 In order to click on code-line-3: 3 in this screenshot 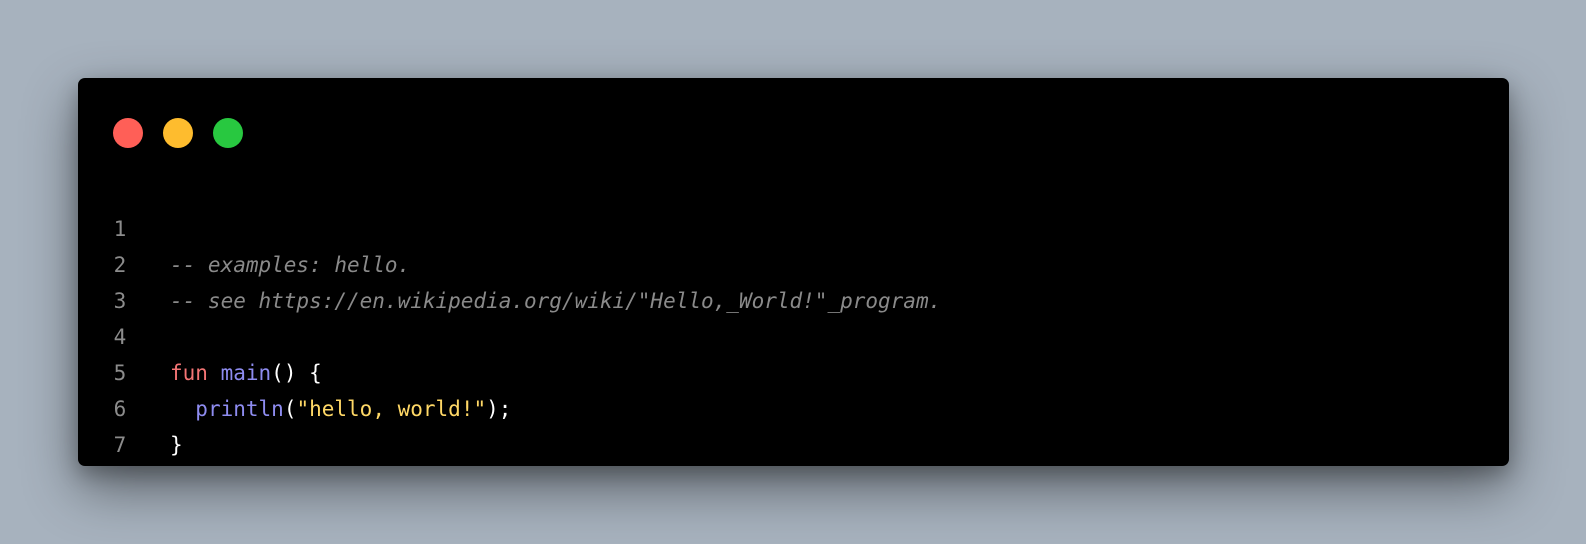, I will do `click(793, 280)`.